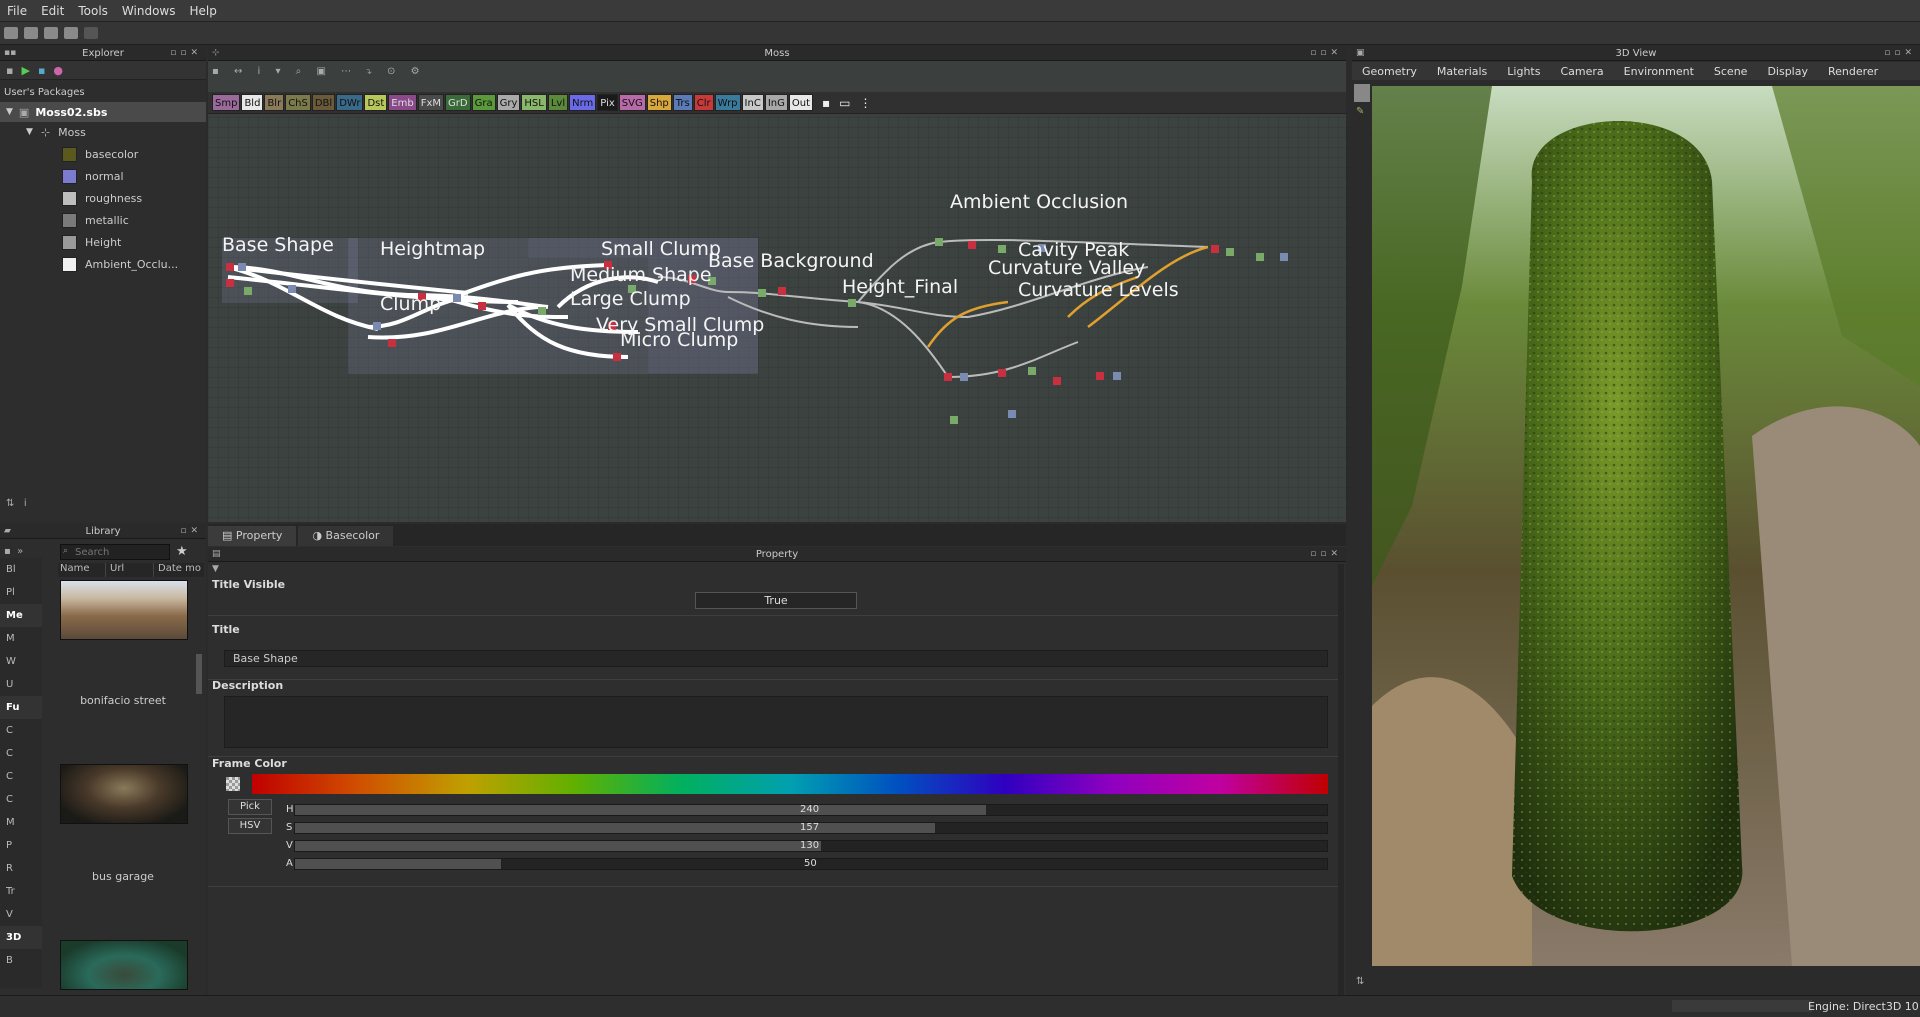 Image resolution: width=1920 pixels, height=1017 pixels. Describe the element at coordinates (659, 102) in the screenshot. I see `node-button-shp: Shp` at that location.